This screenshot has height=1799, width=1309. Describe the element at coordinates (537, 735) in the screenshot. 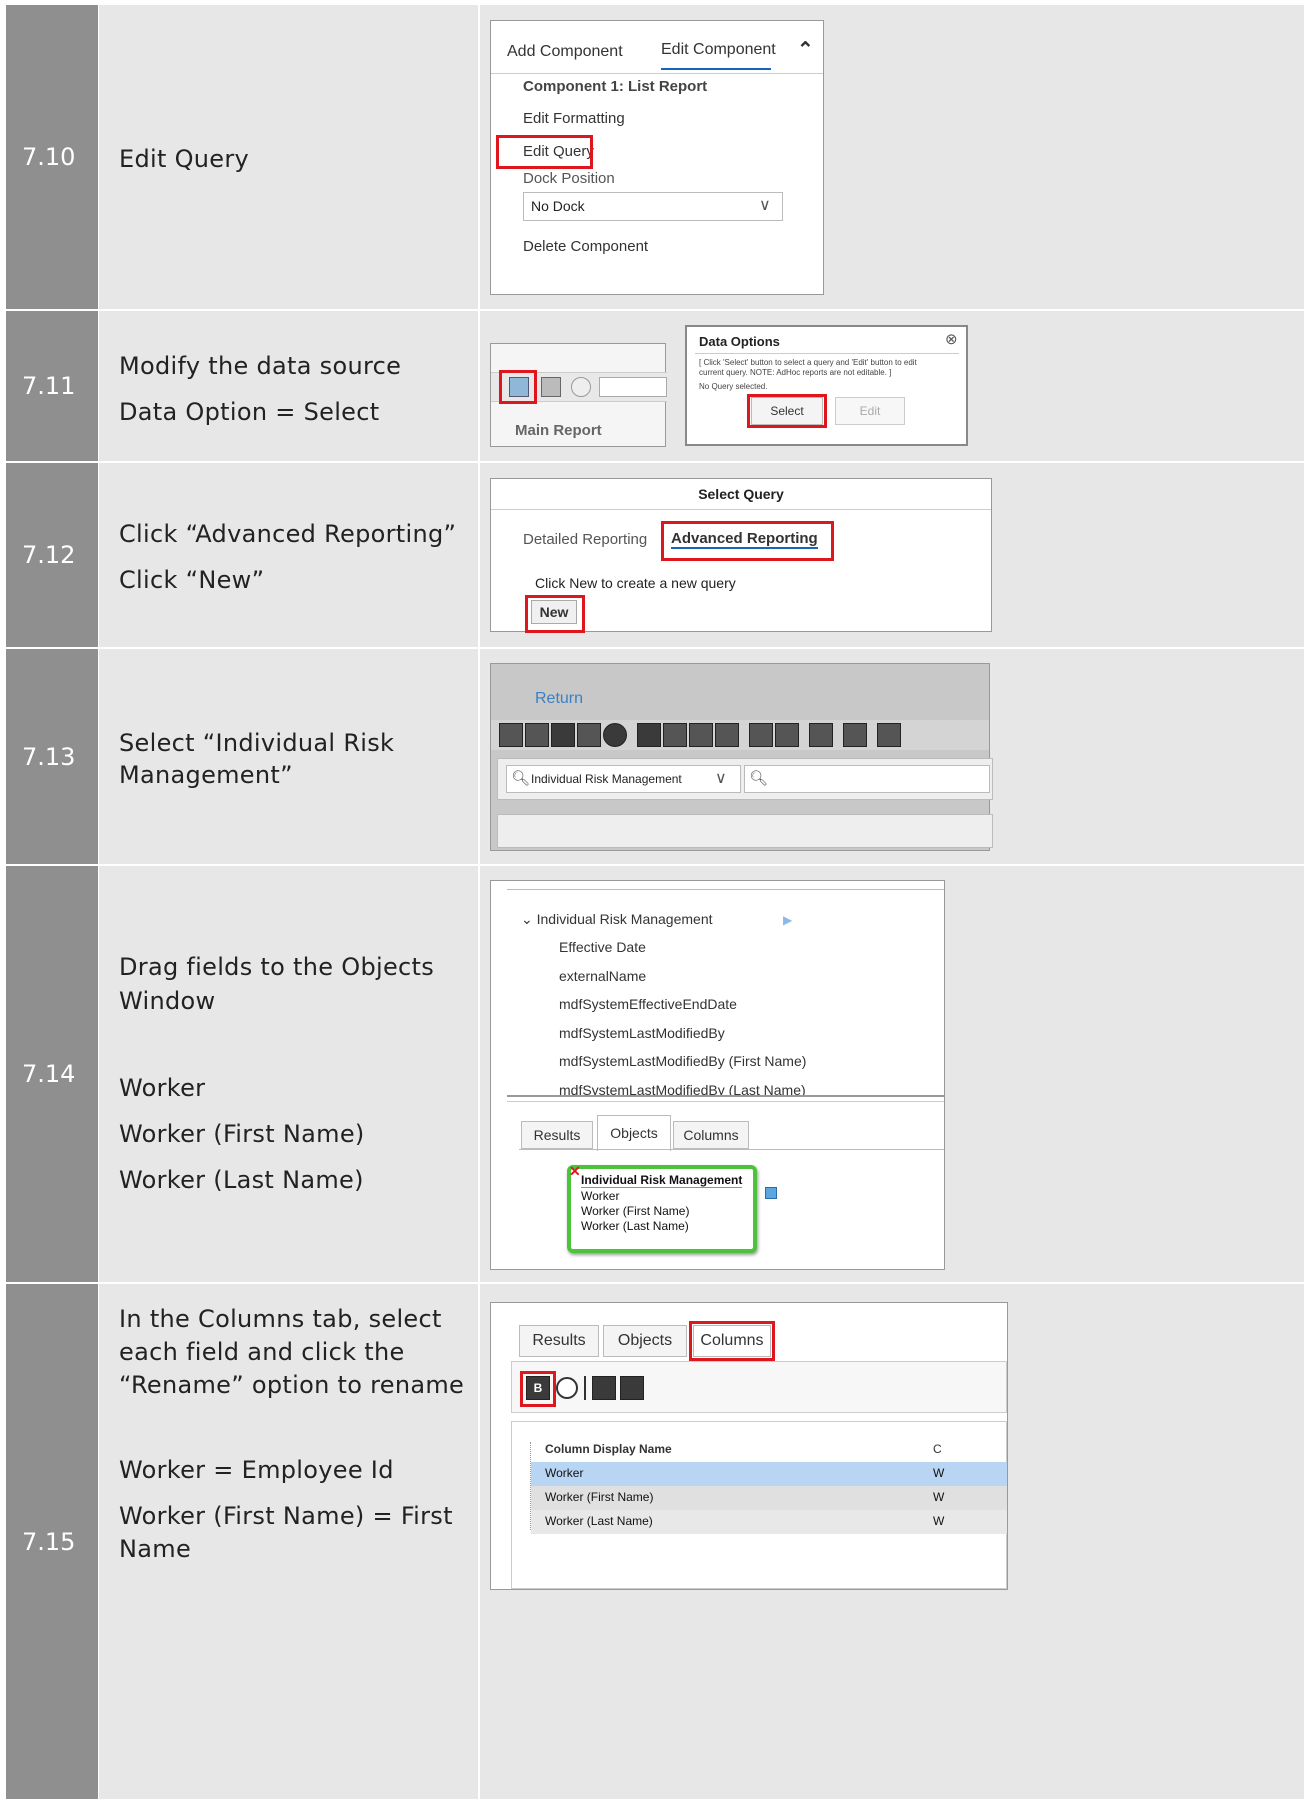

I see `open-icon` at that location.